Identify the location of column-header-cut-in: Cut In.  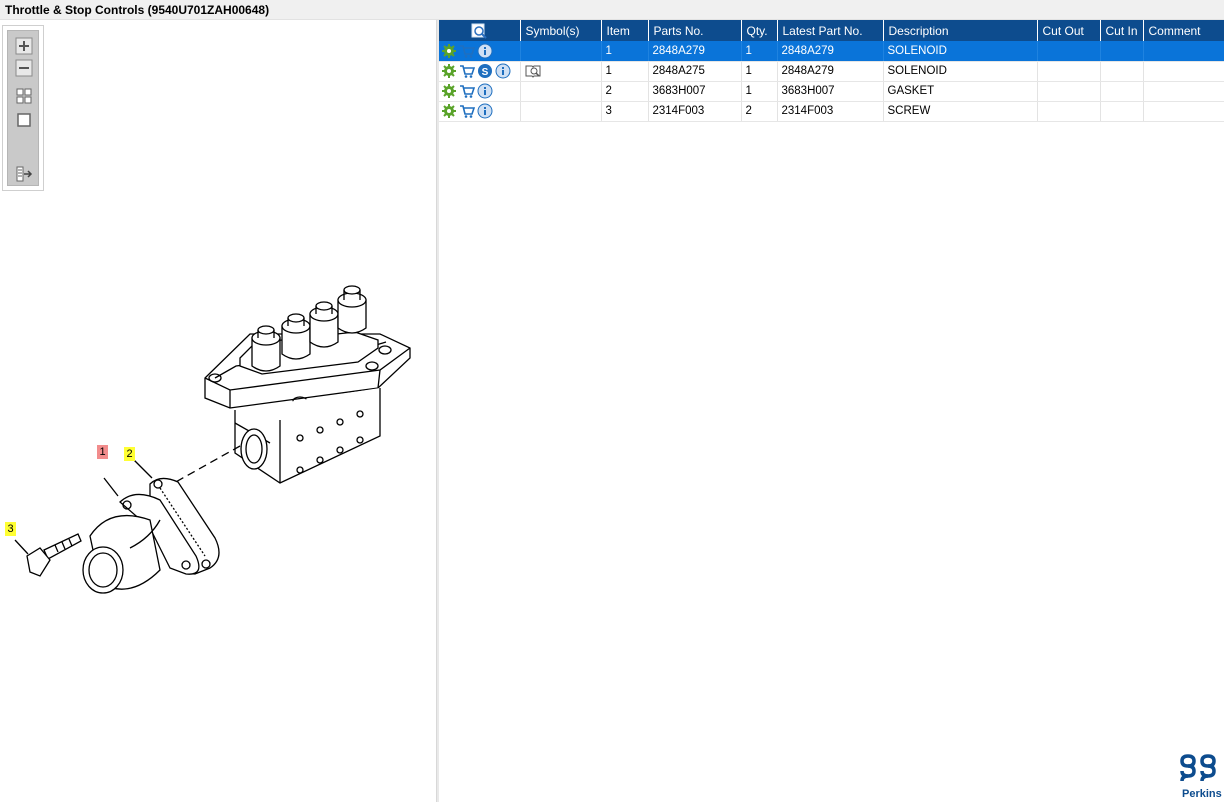
(1122, 30).